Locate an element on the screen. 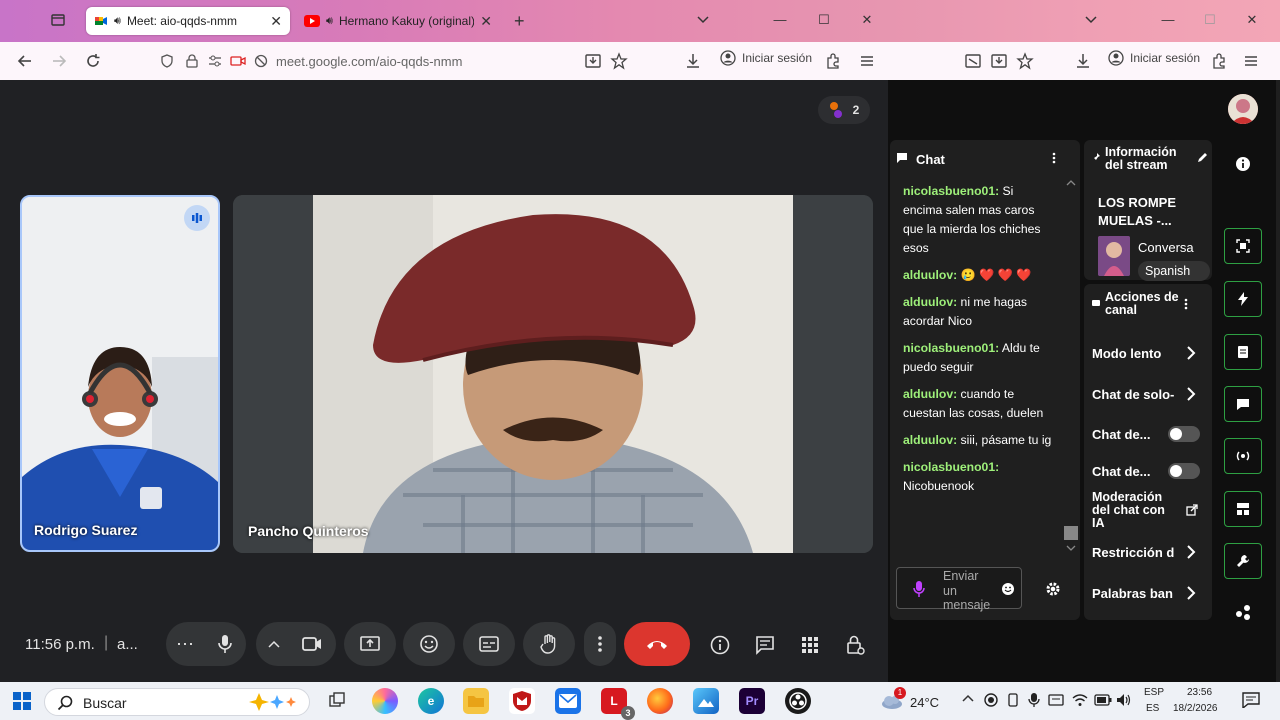  layout-button is located at coordinates (1243, 509).